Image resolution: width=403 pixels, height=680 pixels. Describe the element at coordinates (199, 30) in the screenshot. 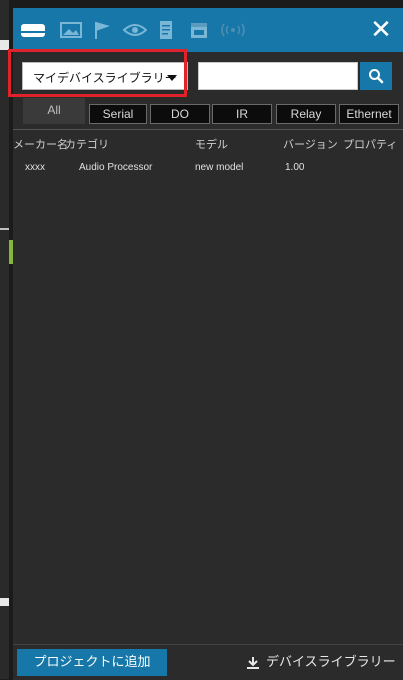

I see `calendar-icon` at that location.